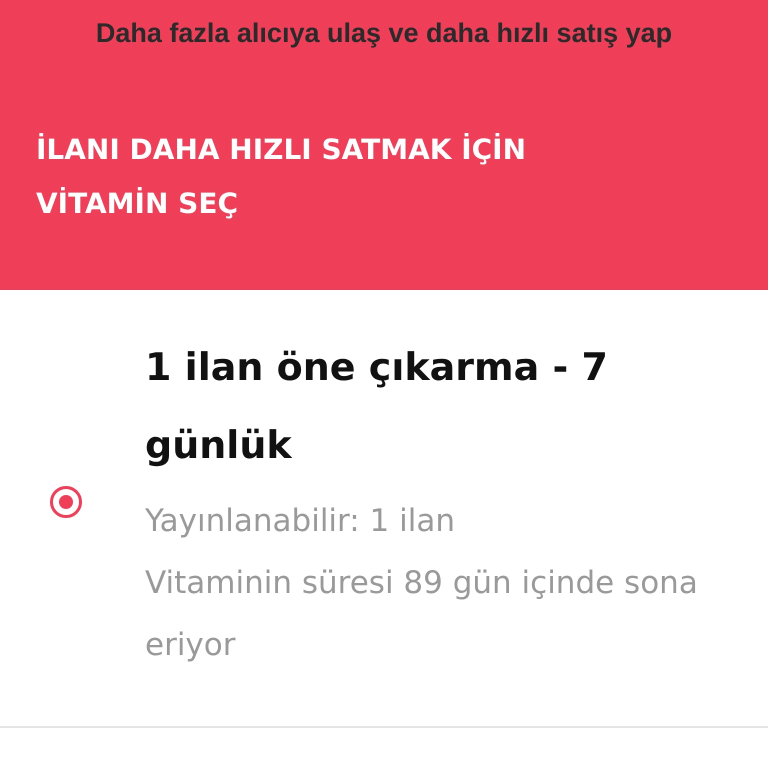 The image size is (768, 768). Describe the element at coordinates (384, 33) in the screenshot. I see `banner-title: Daha fazla alıcıya ulaş ve daha hızlı satış yap` at that location.